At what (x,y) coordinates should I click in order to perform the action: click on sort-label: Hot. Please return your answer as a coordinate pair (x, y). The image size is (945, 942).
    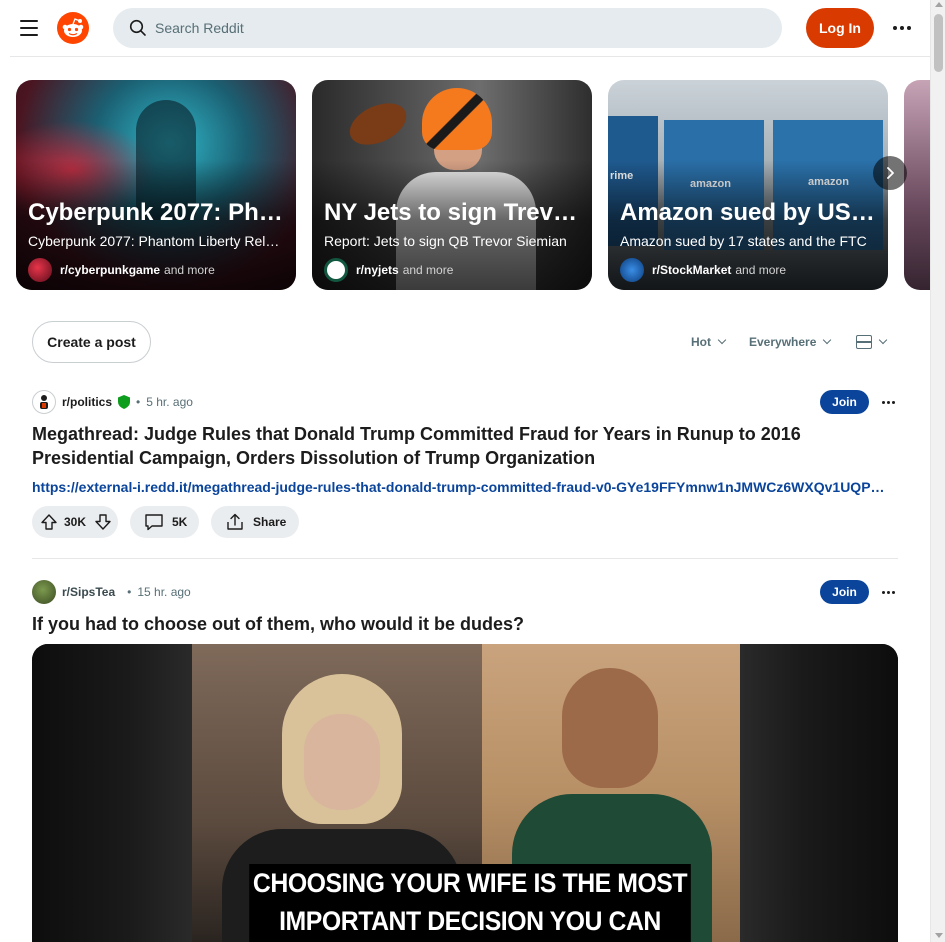
    Looking at the image, I should click on (701, 342).